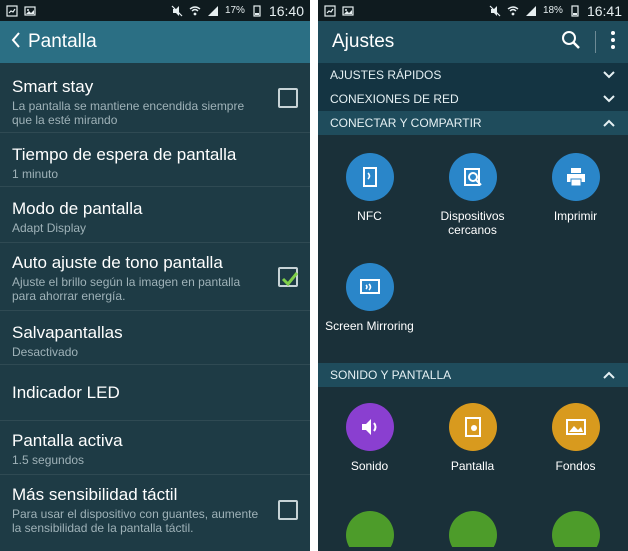 This screenshot has height=551, width=628. What do you see at coordinates (53, 86) in the screenshot?
I see `setting-title: Smart stay` at bounding box center [53, 86].